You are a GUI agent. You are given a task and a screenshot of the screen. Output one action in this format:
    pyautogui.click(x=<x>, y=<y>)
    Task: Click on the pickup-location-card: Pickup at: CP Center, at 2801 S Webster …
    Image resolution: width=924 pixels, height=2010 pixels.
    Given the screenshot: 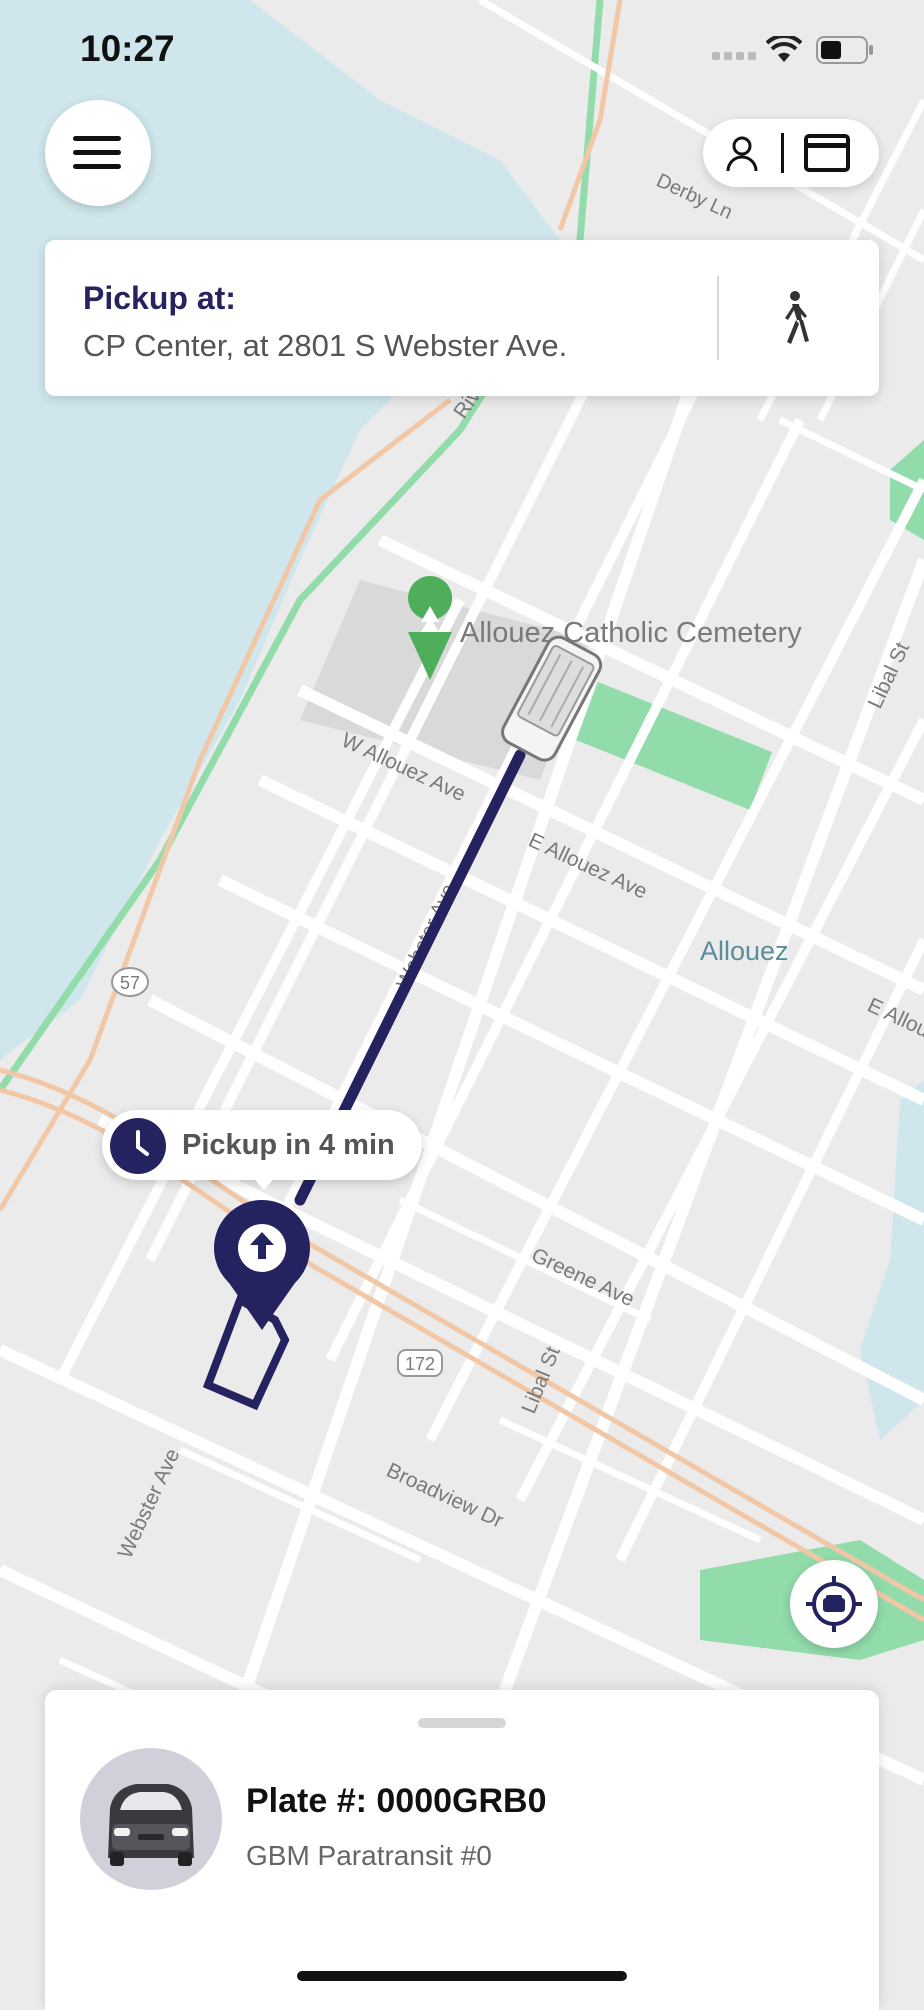 What is the action you would take?
    pyautogui.click(x=462, y=318)
    